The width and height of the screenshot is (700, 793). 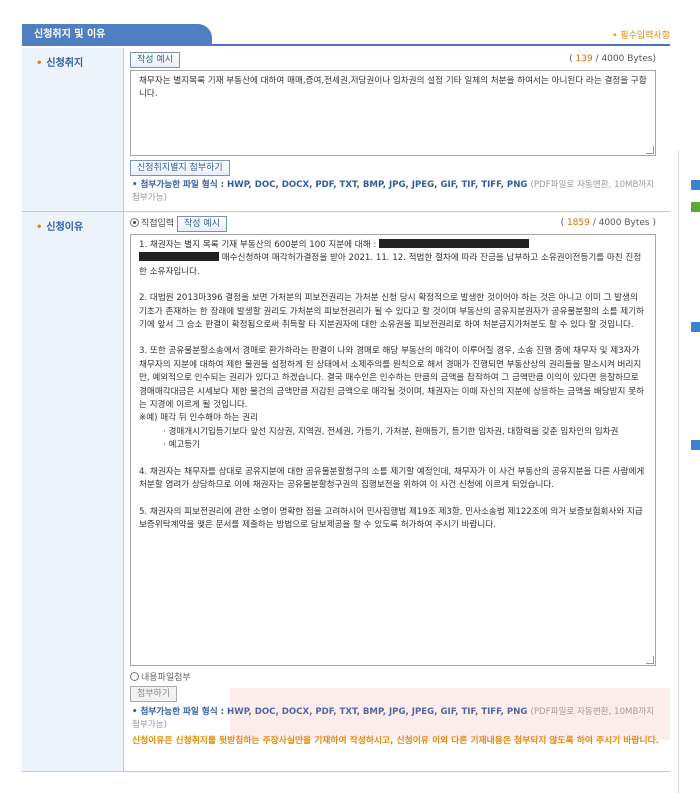 What do you see at coordinates (117, 35) in the screenshot?
I see `section-tab-title: 신청취지 및 이유` at bounding box center [117, 35].